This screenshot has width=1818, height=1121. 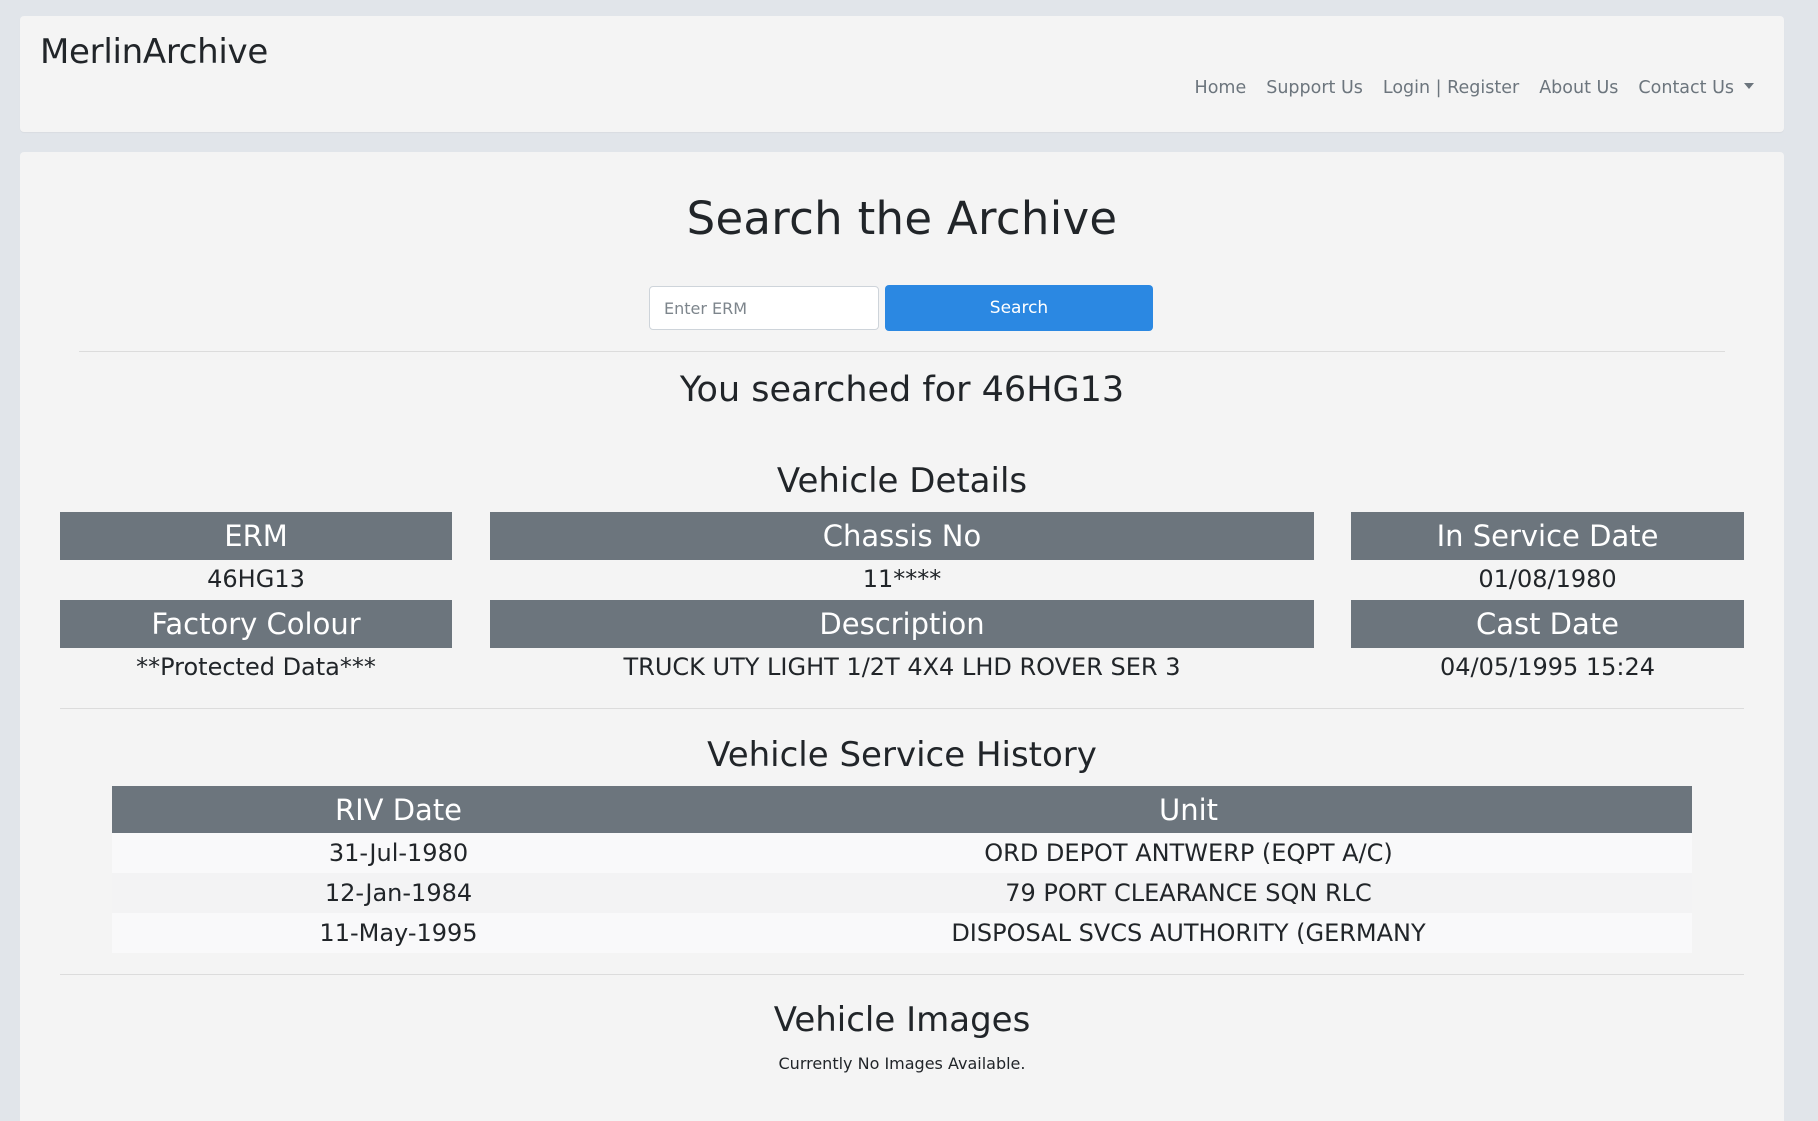 I want to click on nav-contact-label: Contact Us, so click(x=1686, y=88).